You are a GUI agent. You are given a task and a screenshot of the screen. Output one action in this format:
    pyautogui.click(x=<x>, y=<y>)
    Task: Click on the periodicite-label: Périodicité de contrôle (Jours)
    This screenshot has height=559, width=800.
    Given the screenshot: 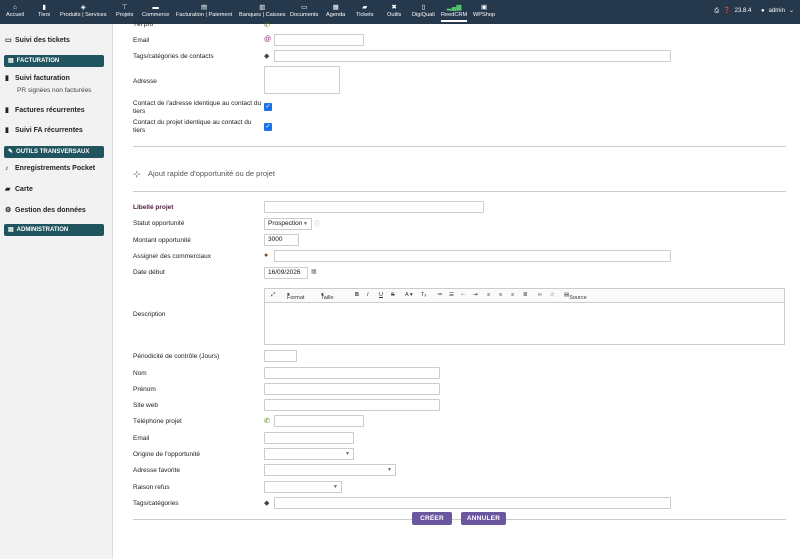 What is the action you would take?
    pyautogui.click(x=176, y=356)
    